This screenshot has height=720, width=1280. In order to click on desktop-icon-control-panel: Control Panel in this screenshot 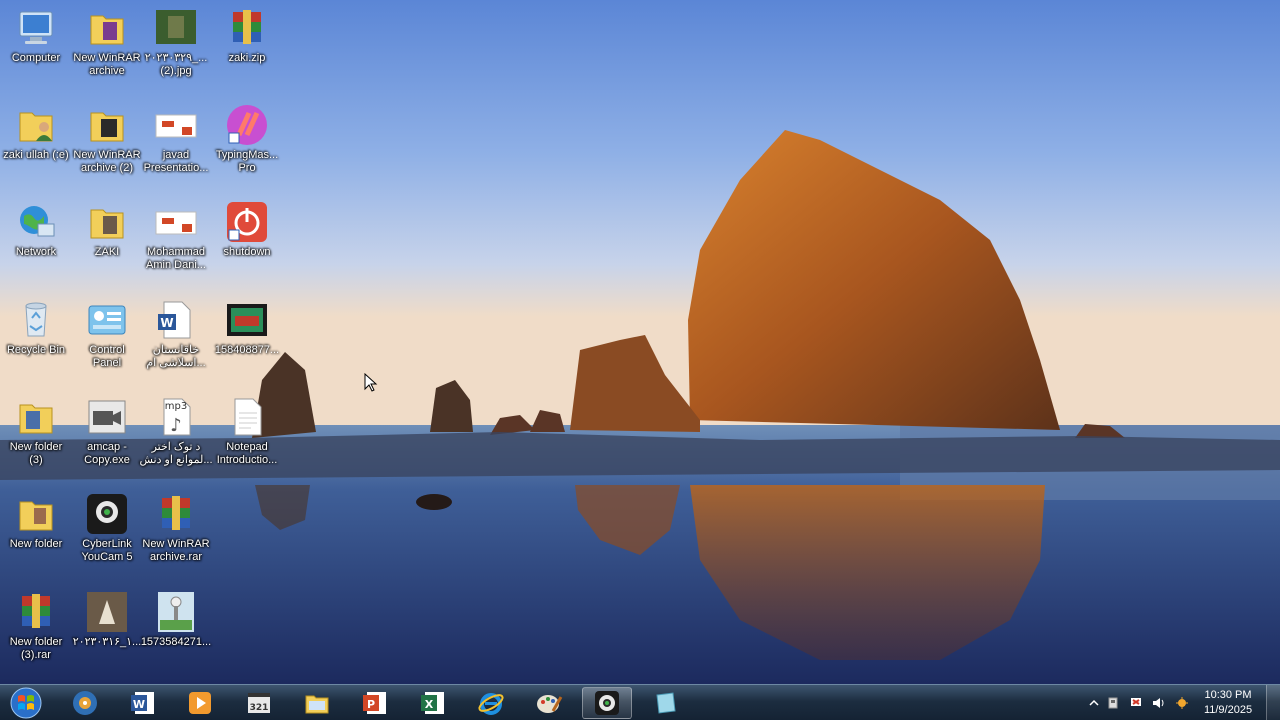, I will do `click(107, 334)`.